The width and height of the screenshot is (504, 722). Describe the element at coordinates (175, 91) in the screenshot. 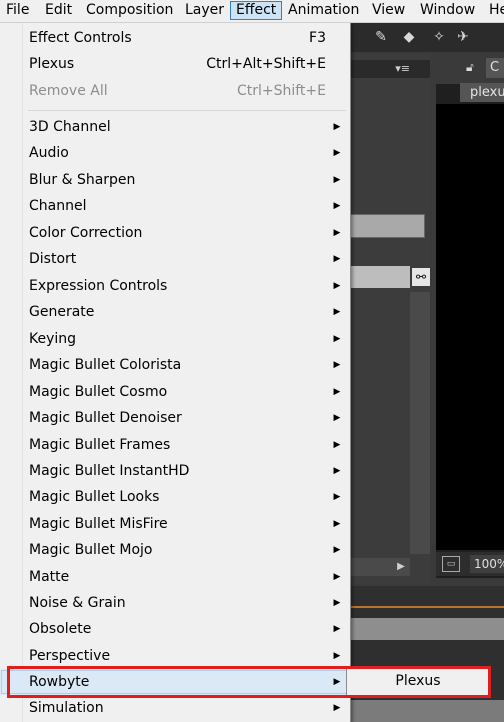

I see `menu-item-remove-all: Remove All Ctrl+Shift+E` at that location.